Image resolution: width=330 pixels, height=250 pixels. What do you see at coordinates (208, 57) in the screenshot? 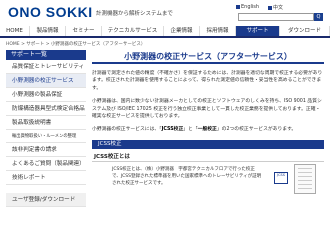
I see `page-title: 小野測器の校正サービス（アフターサービス）` at bounding box center [208, 57].